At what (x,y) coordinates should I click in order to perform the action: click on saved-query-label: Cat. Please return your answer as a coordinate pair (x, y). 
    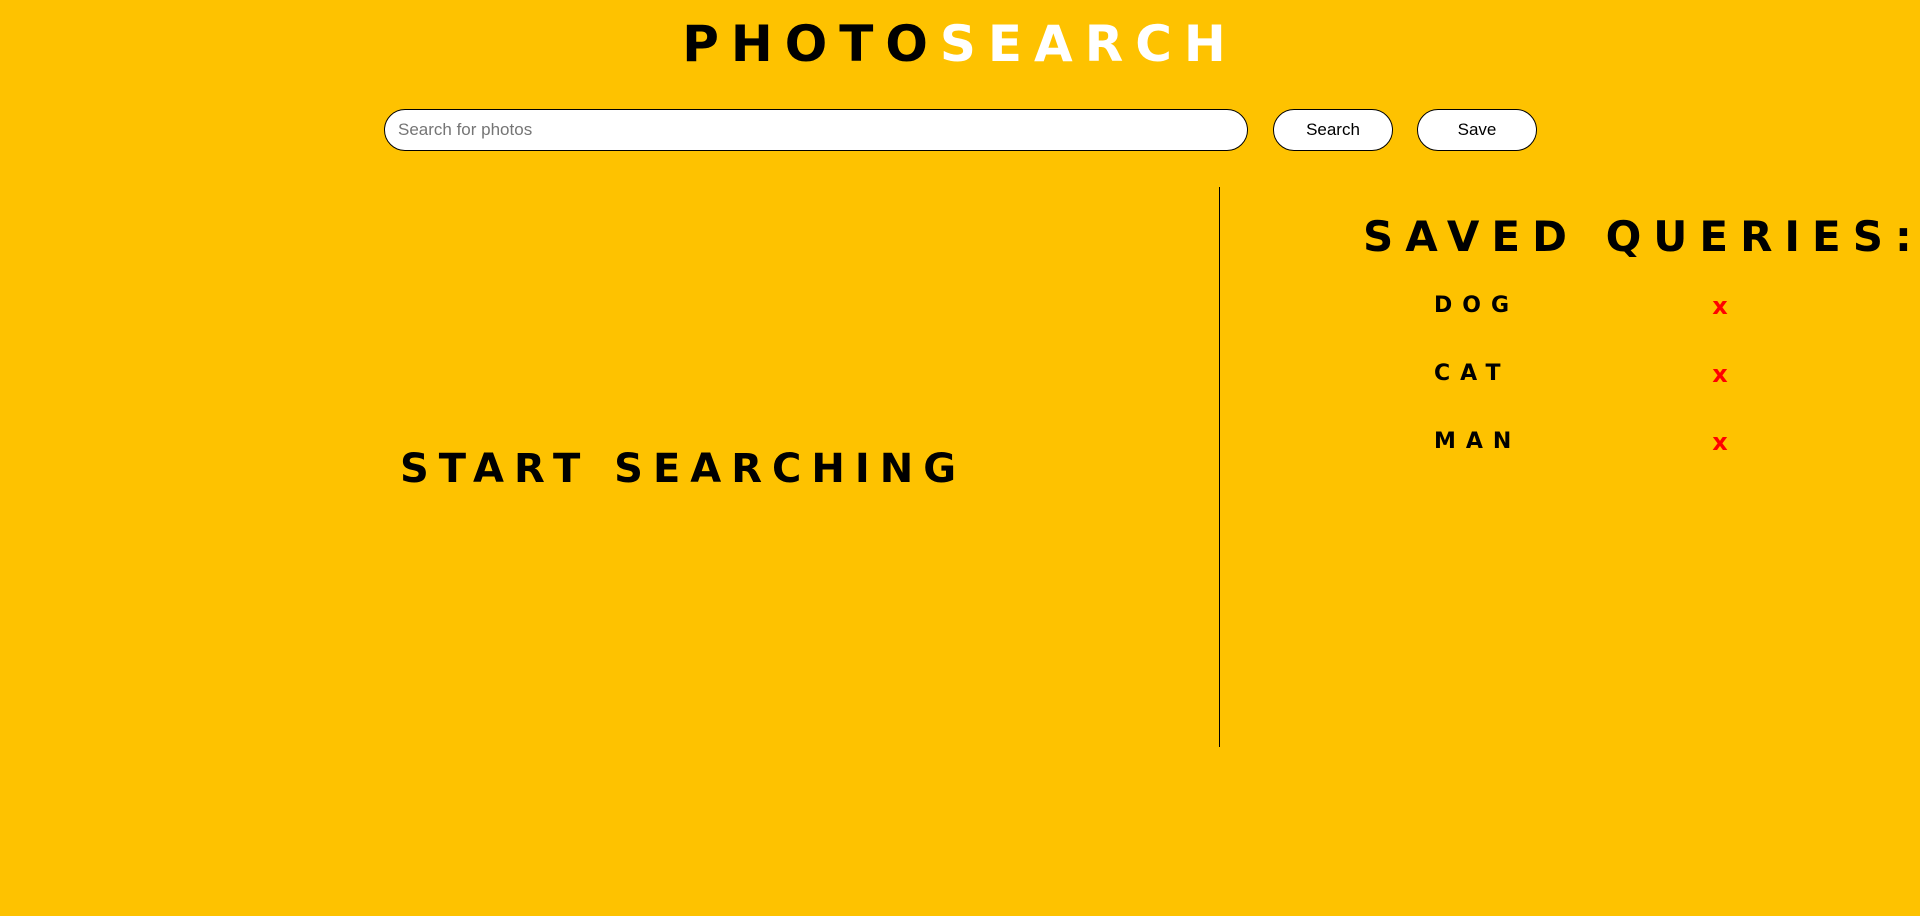
    Looking at the image, I should click on (1472, 374).